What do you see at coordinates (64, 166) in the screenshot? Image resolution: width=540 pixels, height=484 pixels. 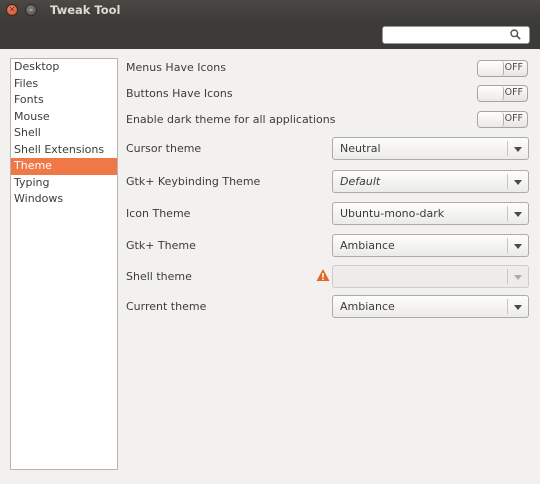 I see `sidebar-item-theme: Theme` at bounding box center [64, 166].